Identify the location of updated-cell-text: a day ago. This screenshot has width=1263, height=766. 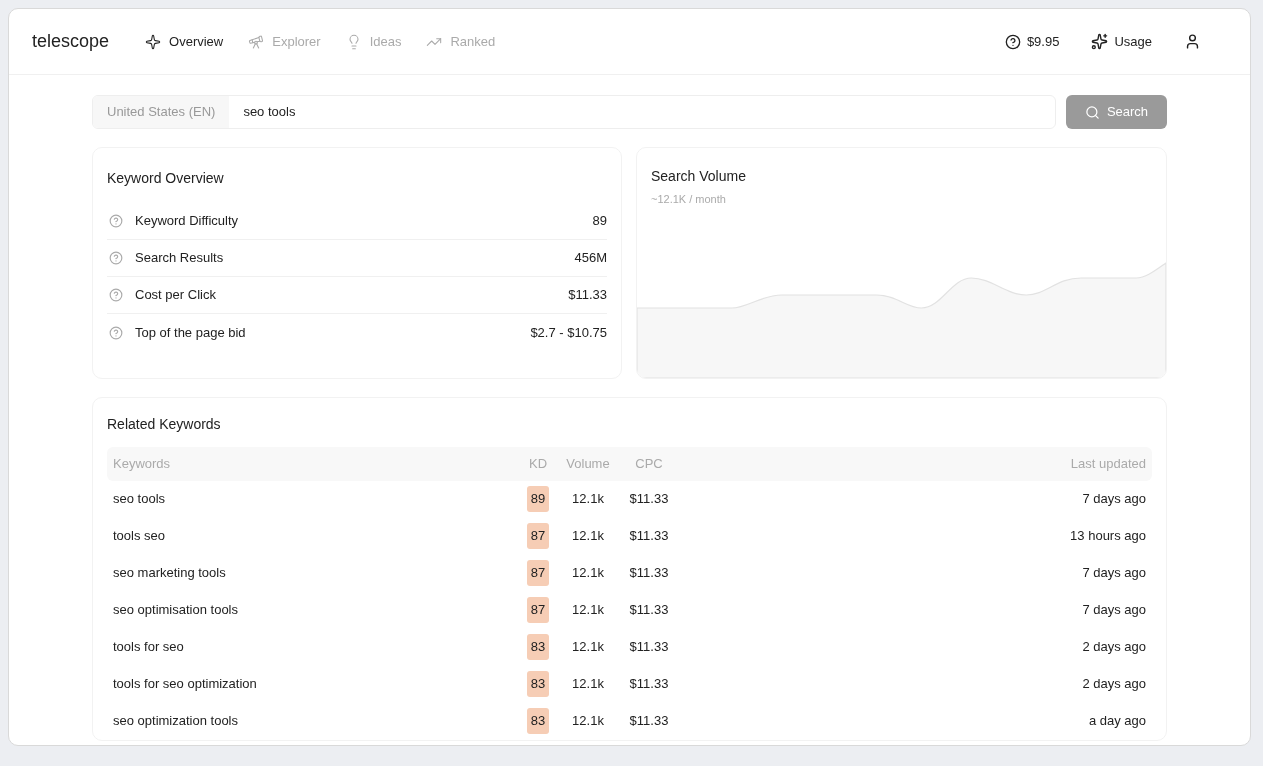
(1116, 721).